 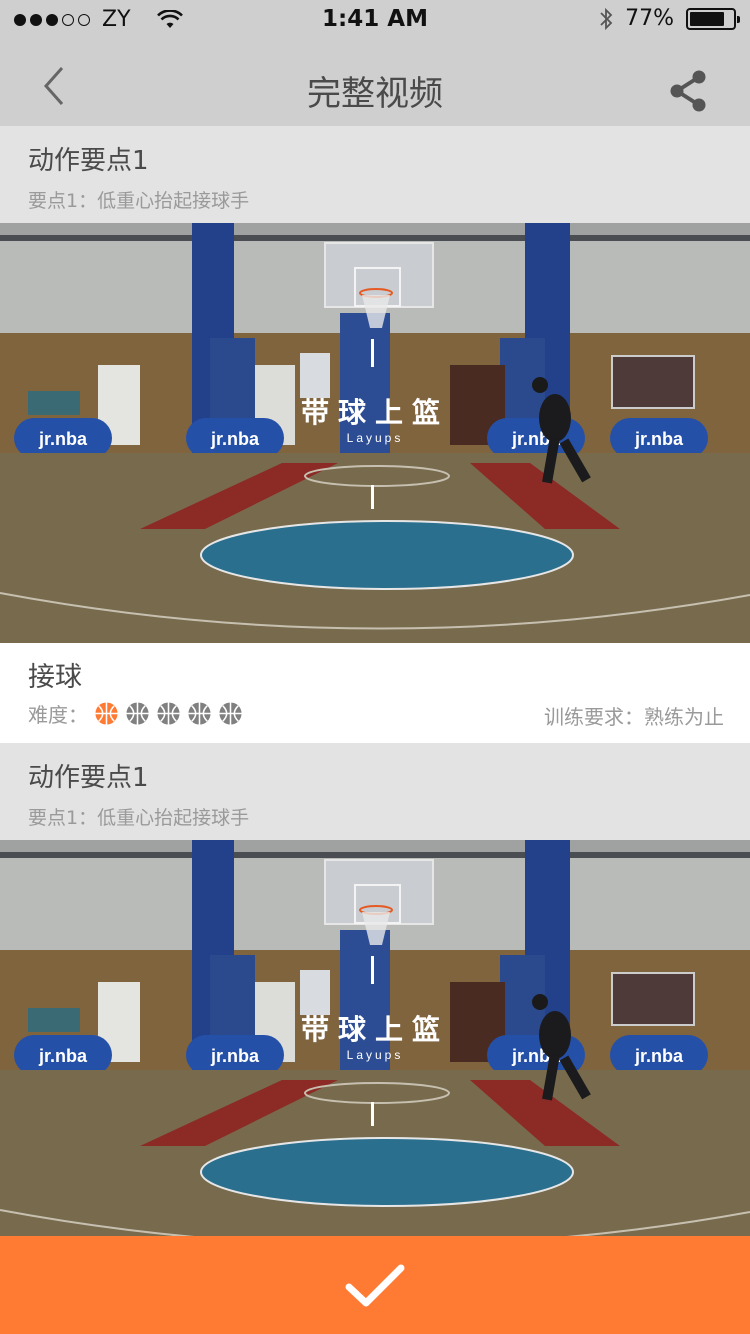 I want to click on nav-bar: 完整视频, so click(x=375, y=83).